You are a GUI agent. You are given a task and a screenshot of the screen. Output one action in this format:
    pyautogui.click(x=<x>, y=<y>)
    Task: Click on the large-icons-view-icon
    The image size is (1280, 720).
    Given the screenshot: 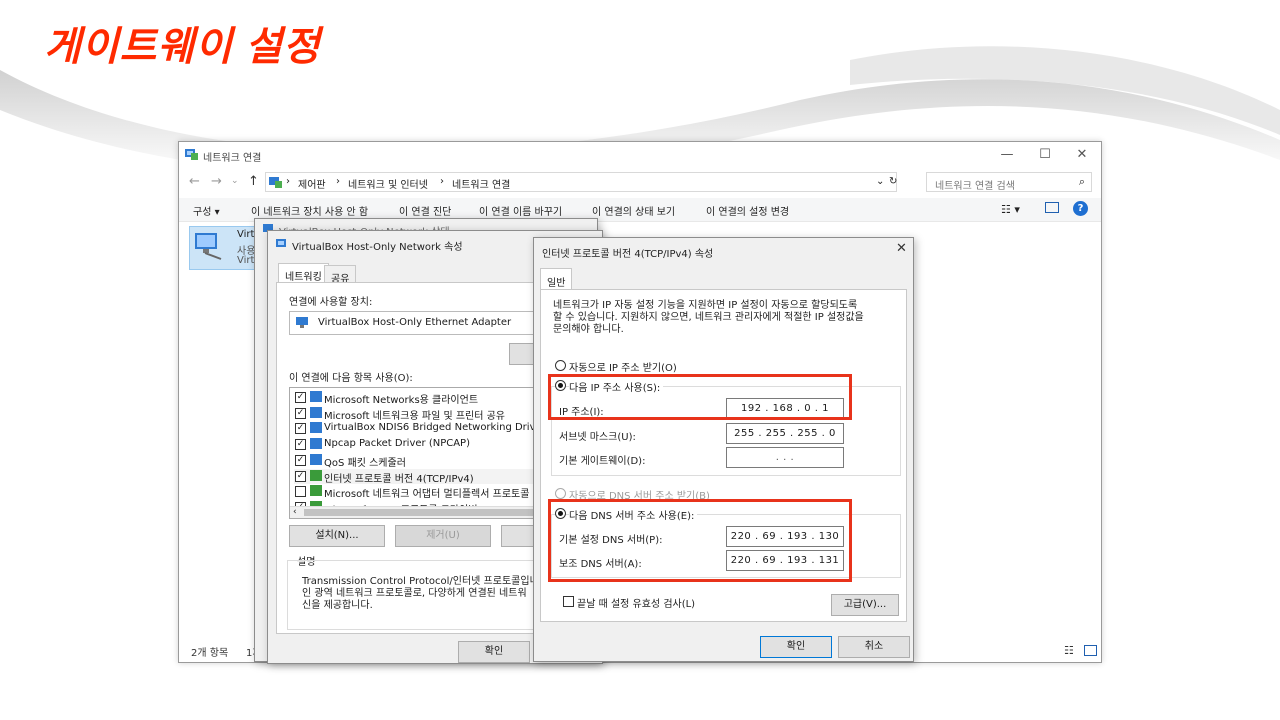 What is the action you would take?
    pyautogui.click(x=1090, y=650)
    